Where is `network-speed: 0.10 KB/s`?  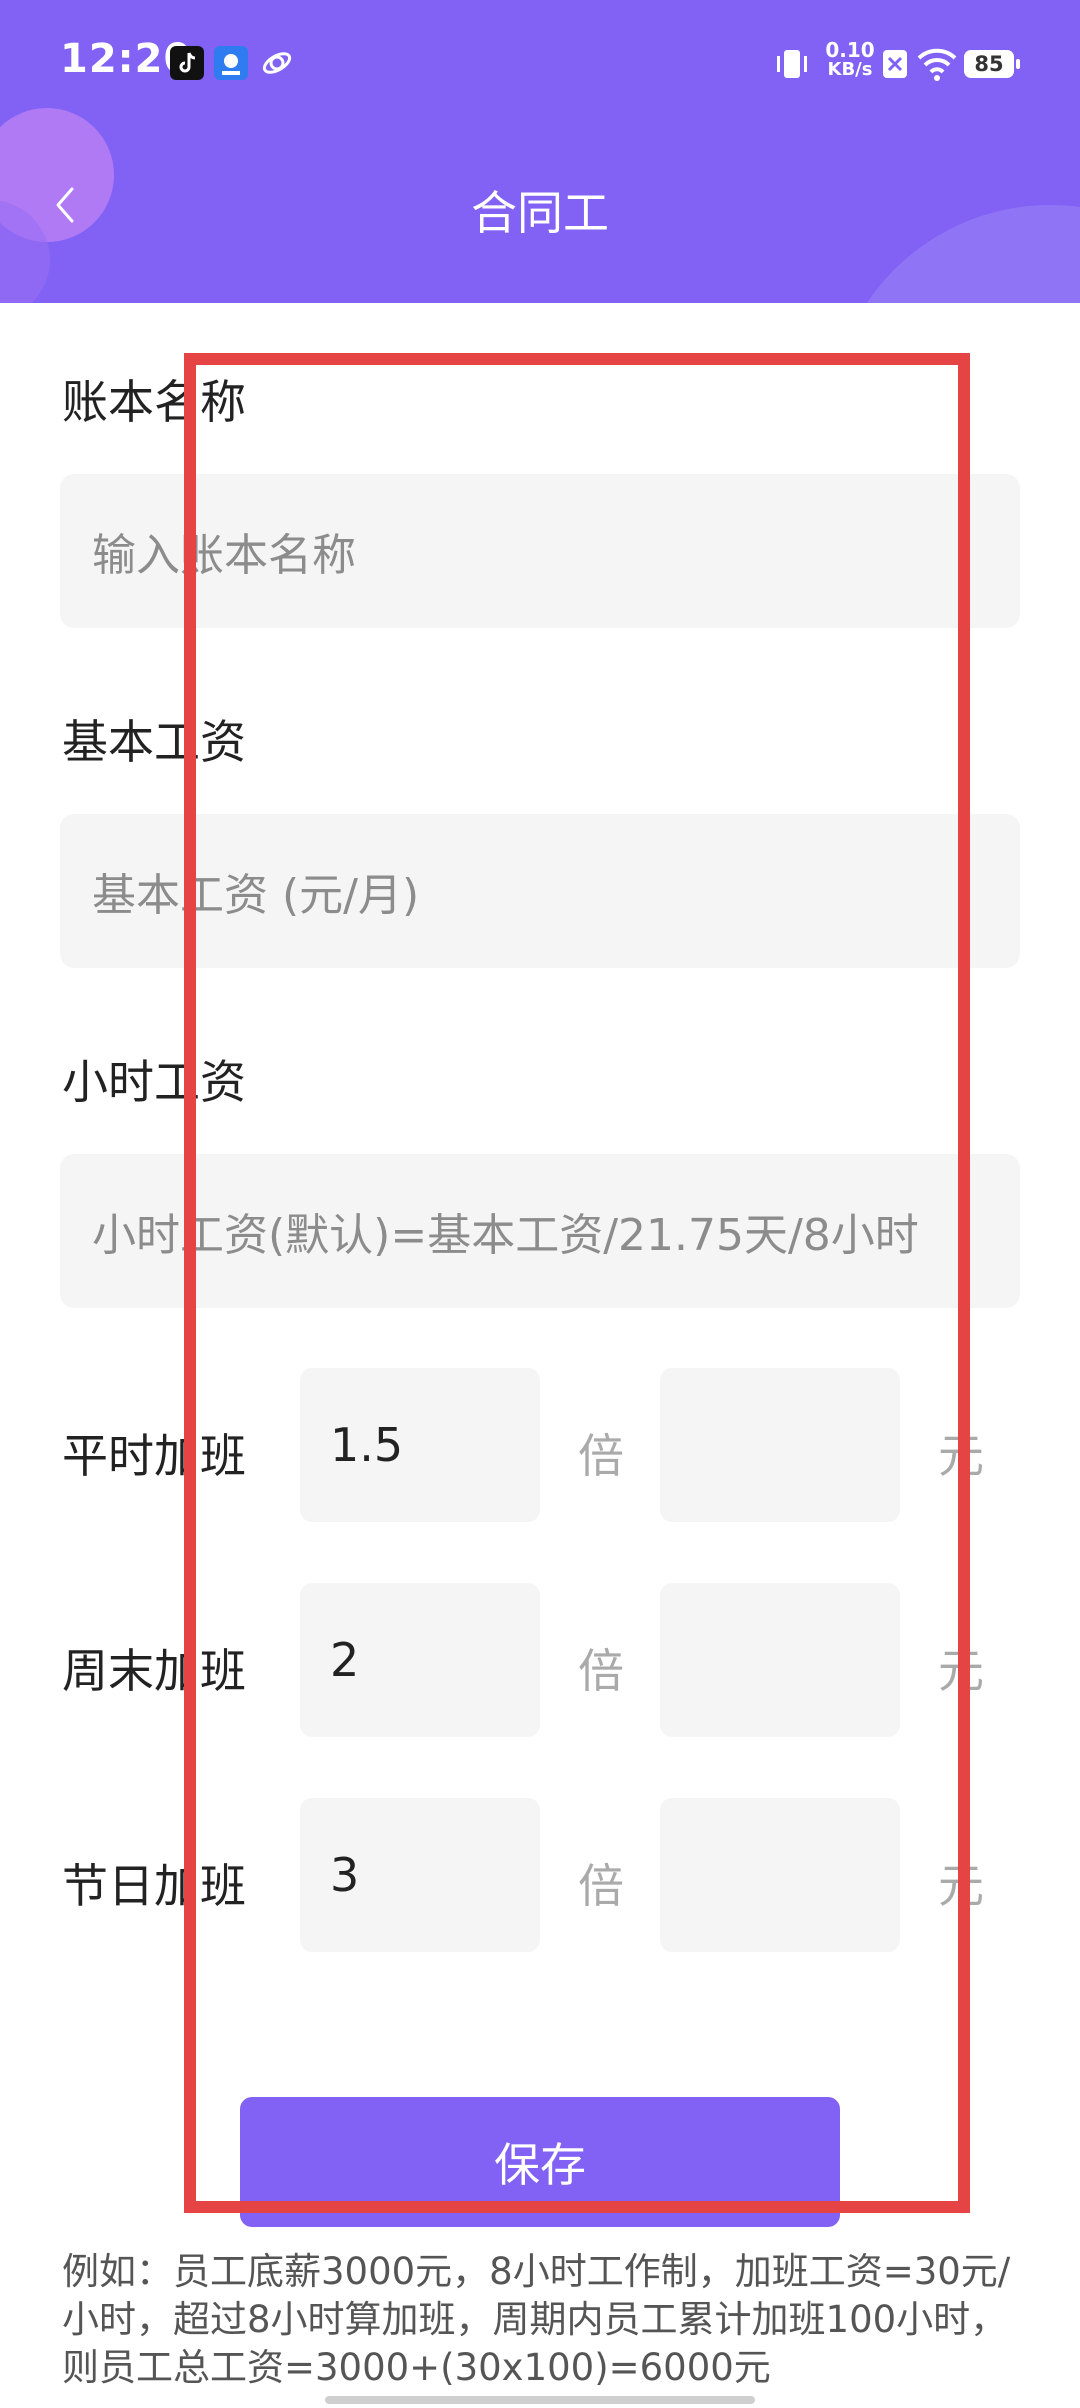
network-speed: 0.10 KB/s is located at coordinates (850, 60).